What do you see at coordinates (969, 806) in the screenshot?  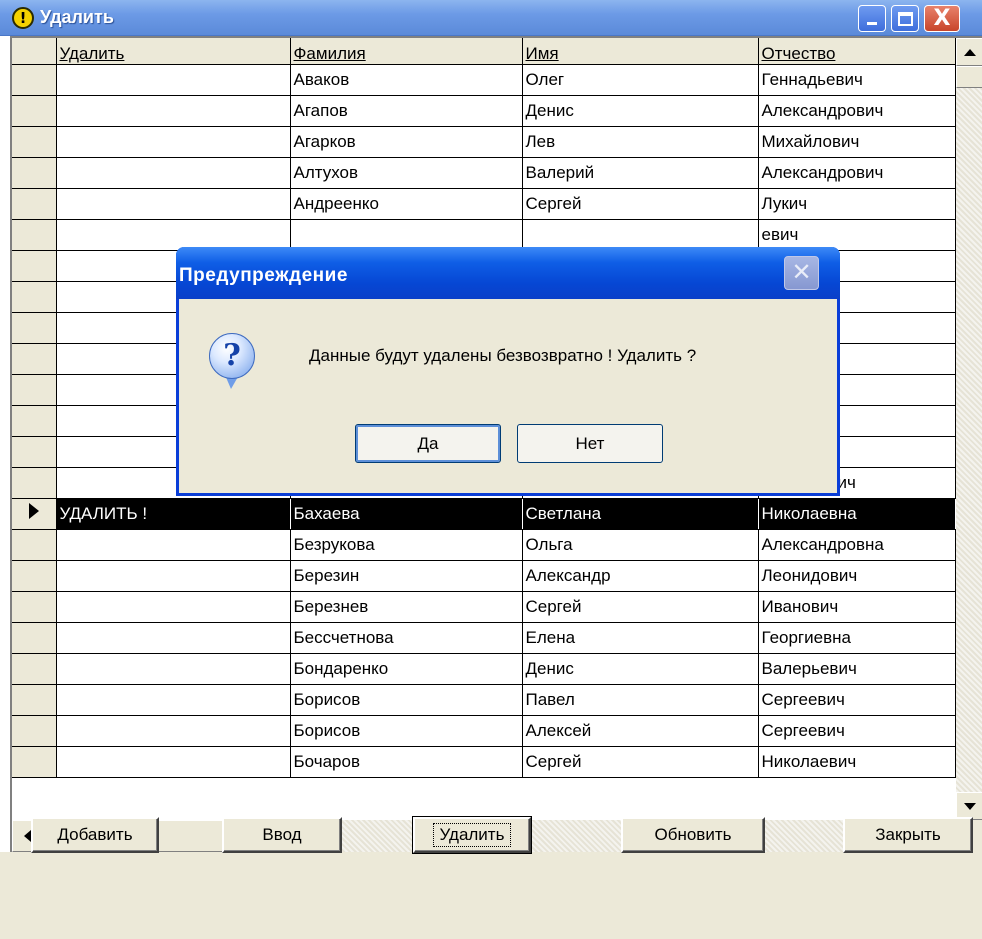 I see `scroll-down-button` at bounding box center [969, 806].